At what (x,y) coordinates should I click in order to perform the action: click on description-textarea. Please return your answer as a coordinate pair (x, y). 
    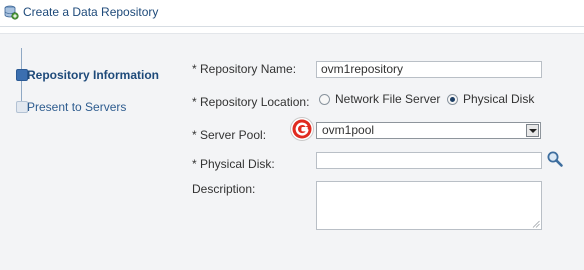
    Looking at the image, I should click on (429, 205).